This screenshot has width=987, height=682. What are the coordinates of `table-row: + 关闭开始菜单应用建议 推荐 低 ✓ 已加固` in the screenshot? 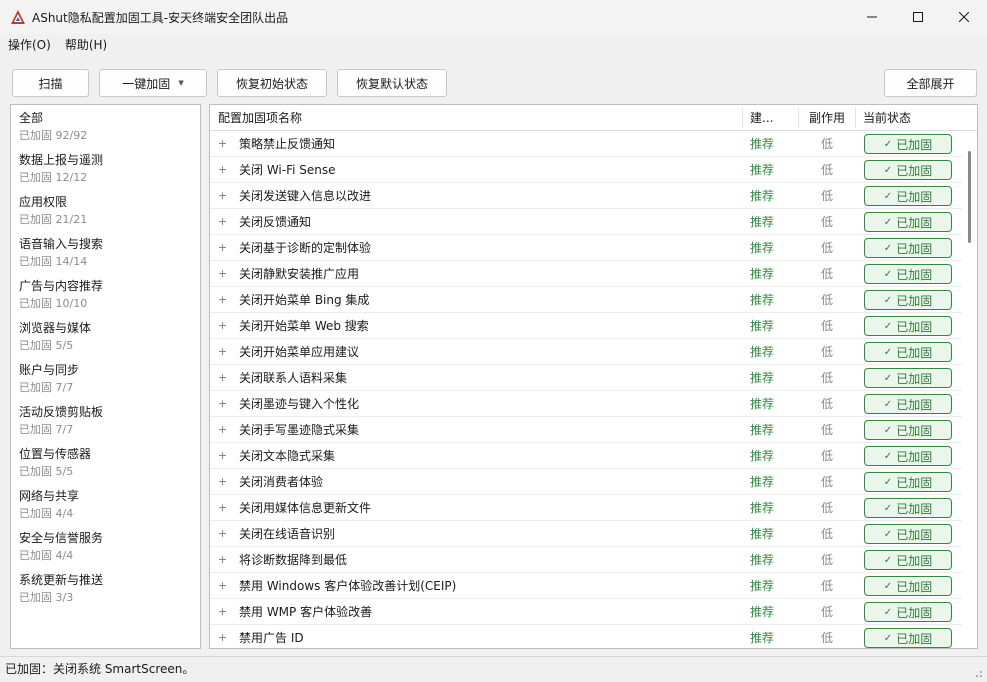 It's located at (586, 352).